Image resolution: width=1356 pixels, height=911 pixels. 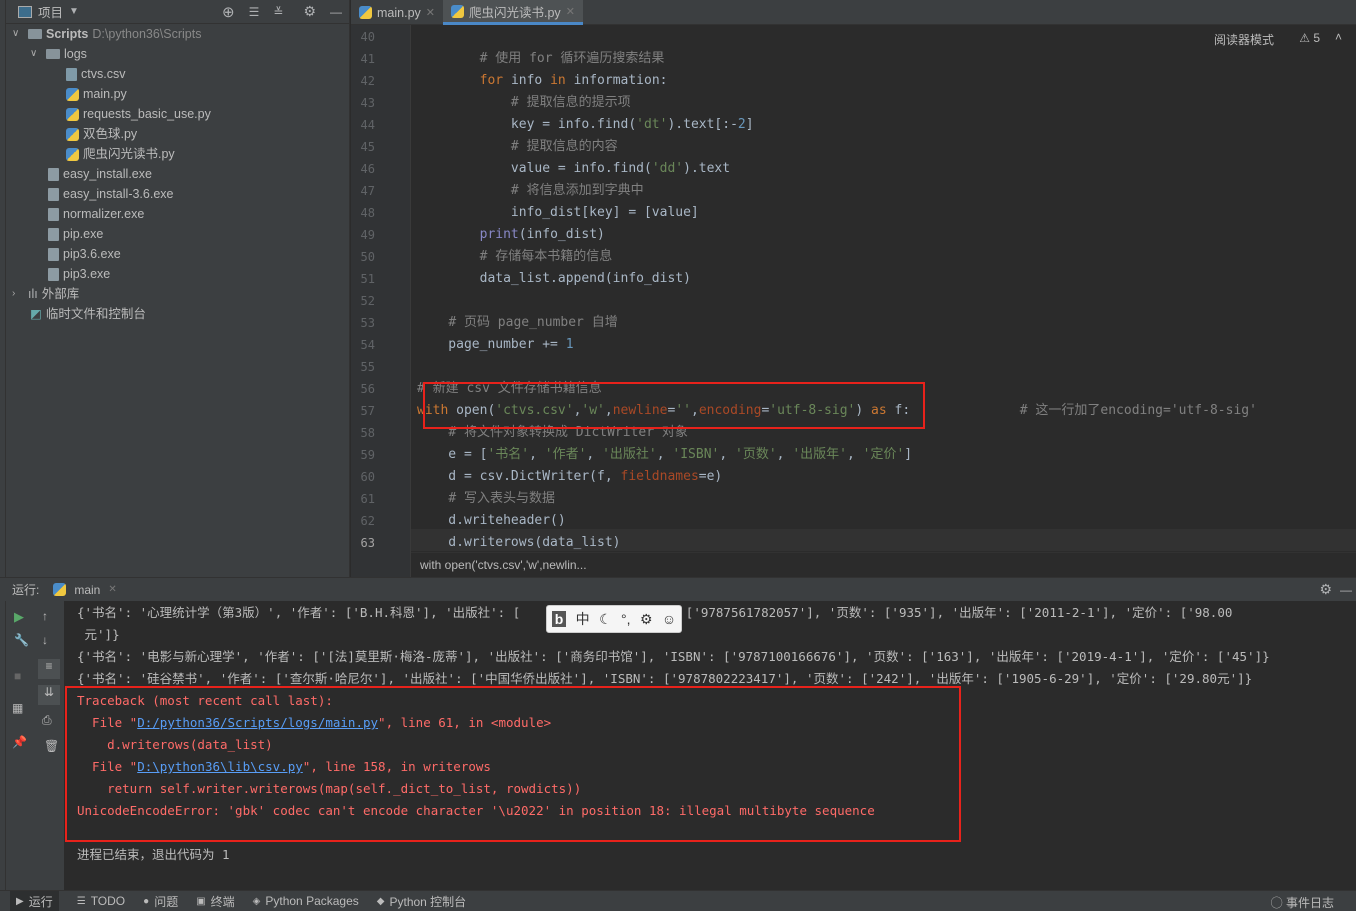 What do you see at coordinates (96, 214) in the screenshot?
I see `tree-item: normalizer.exe` at bounding box center [96, 214].